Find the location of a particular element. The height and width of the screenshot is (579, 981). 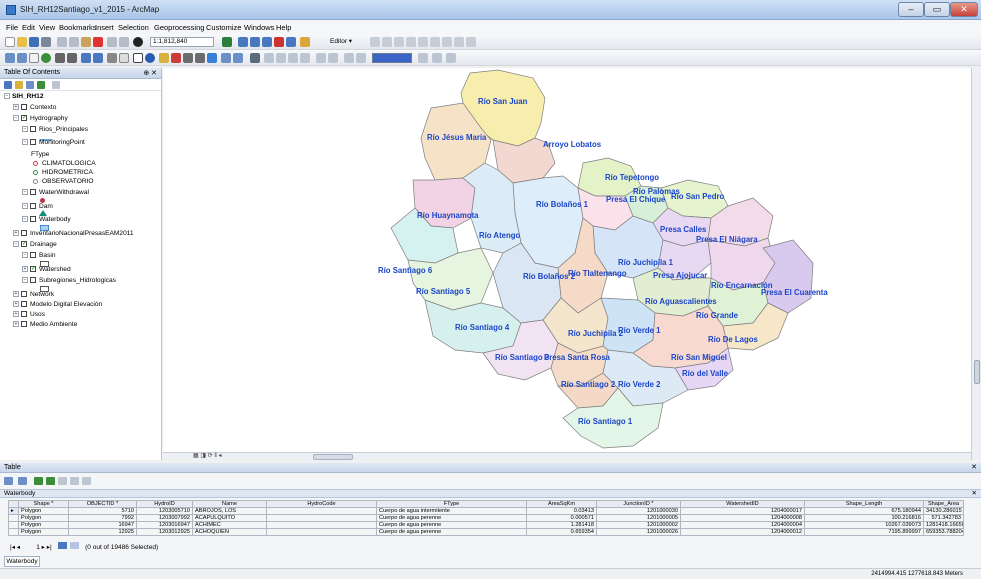

delete-icon is located at coordinates (98, 42).